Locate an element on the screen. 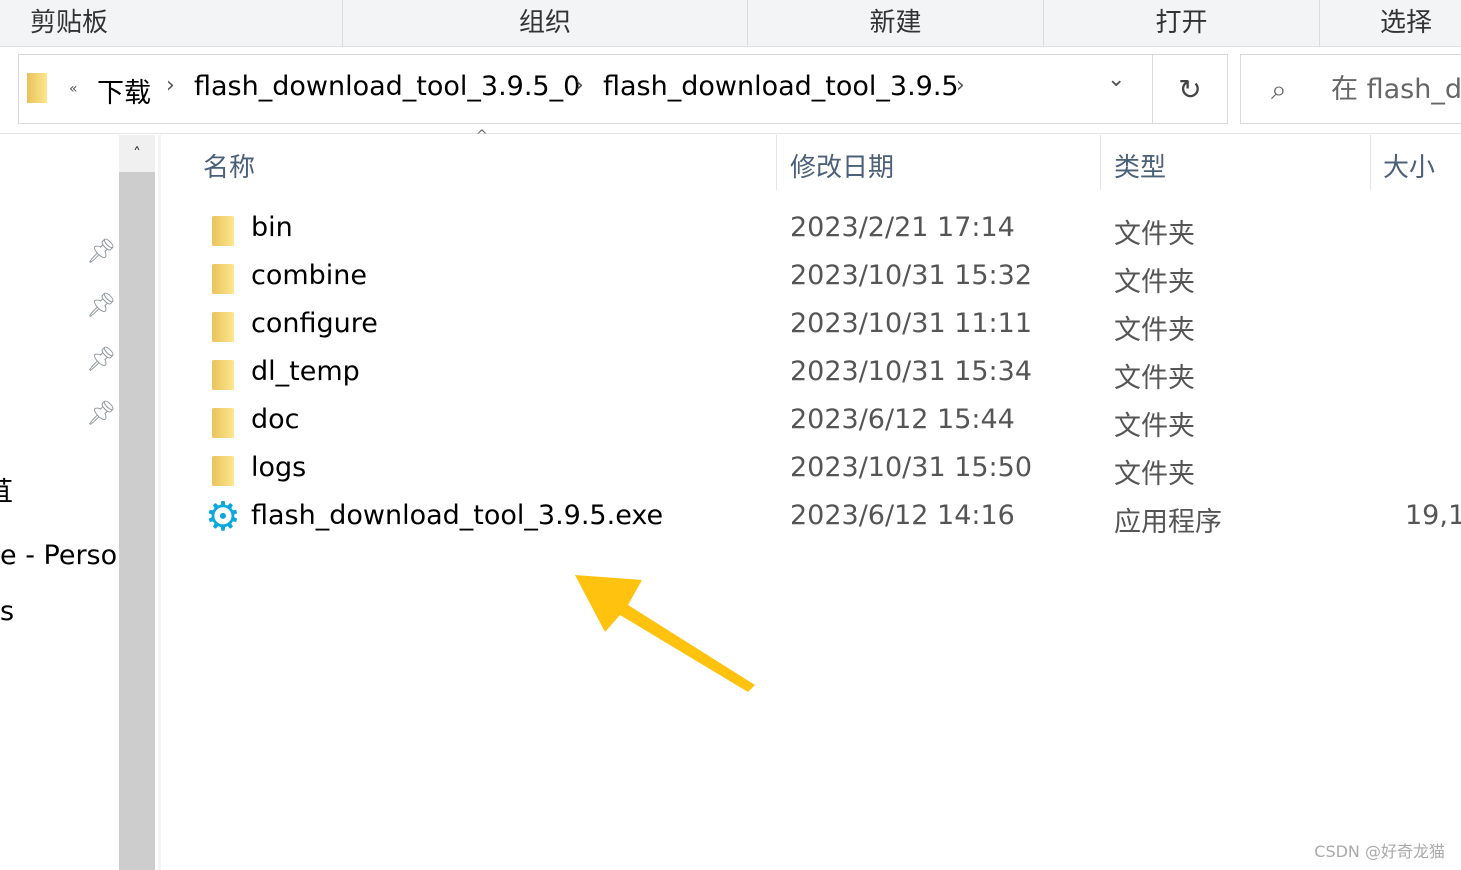 This screenshot has height=870, width=1461. nav-scrollbar is located at coordinates (137, 502).